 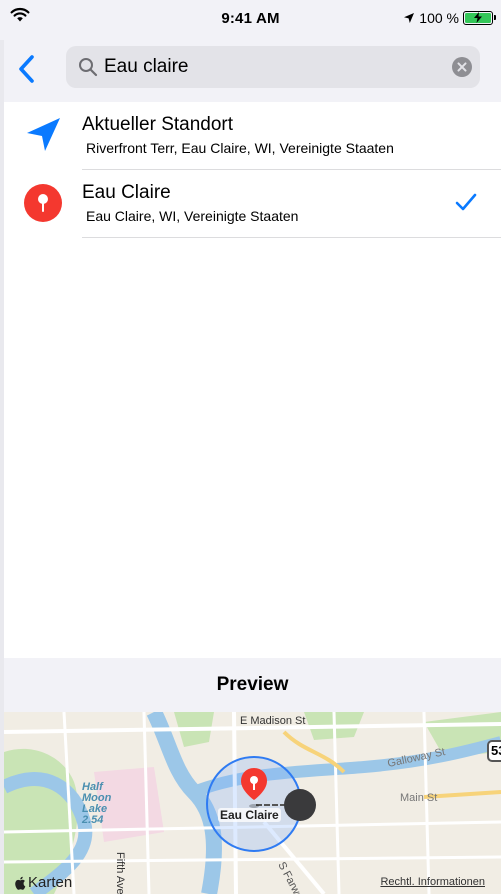 I want to click on place-label: Eau Claire, so click(x=249, y=815).